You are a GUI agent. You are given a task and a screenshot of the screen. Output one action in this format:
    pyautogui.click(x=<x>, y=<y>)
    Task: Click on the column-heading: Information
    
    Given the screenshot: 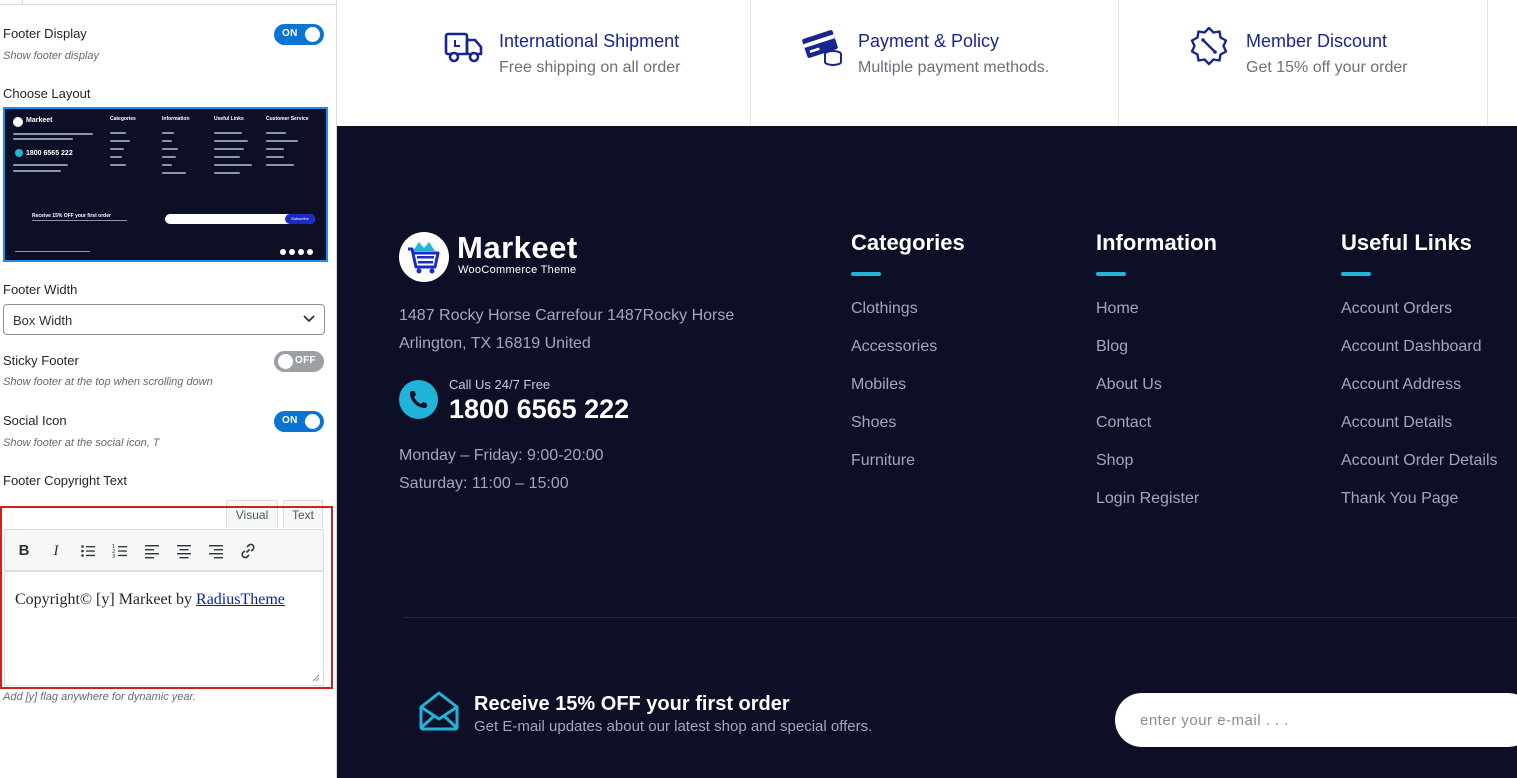 What is the action you would take?
    pyautogui.click(x=1156, y=242)
    